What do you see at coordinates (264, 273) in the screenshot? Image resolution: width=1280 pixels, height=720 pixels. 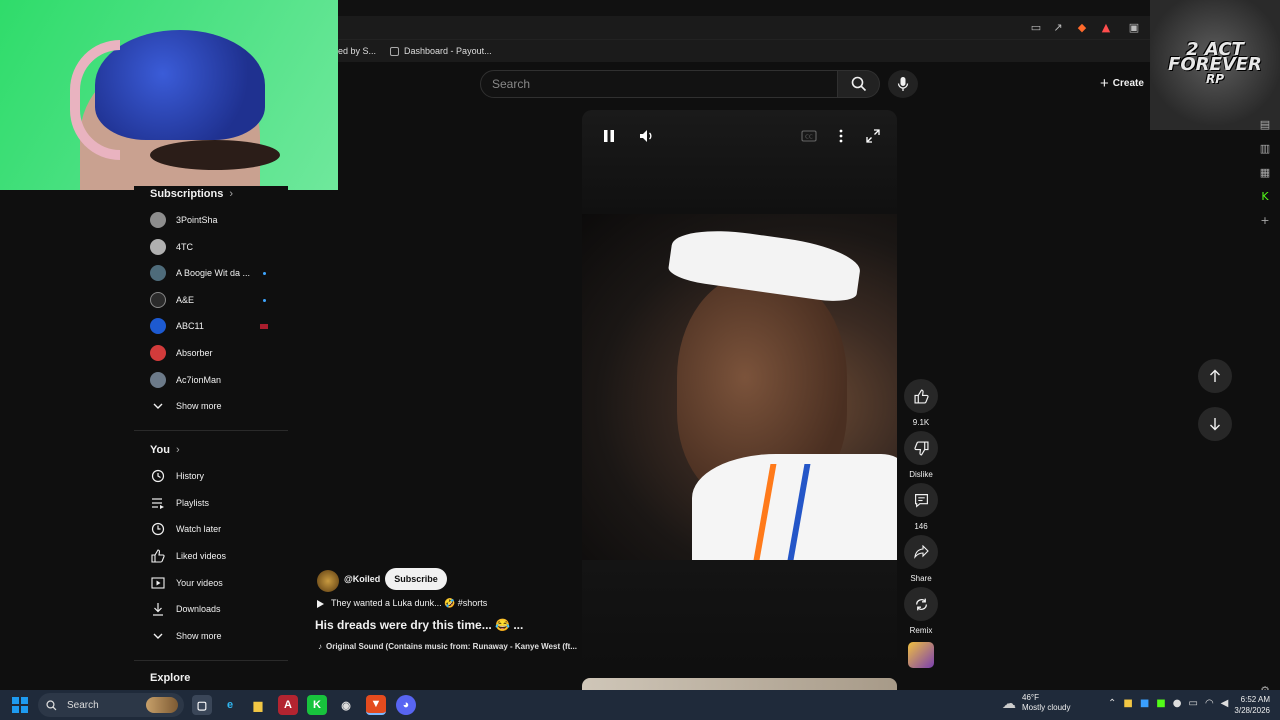 I see `new-content-dot` at bounding box center [264, 273].